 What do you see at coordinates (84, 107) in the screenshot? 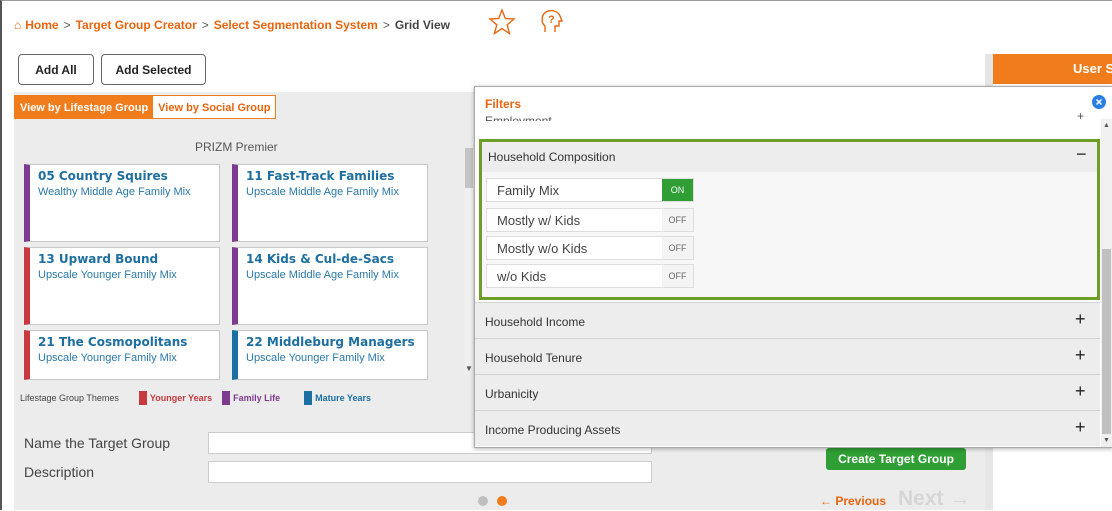
I see `tab-view-by-lifestage-group: View by Lifestage Group` at bounding box center [84, 107].